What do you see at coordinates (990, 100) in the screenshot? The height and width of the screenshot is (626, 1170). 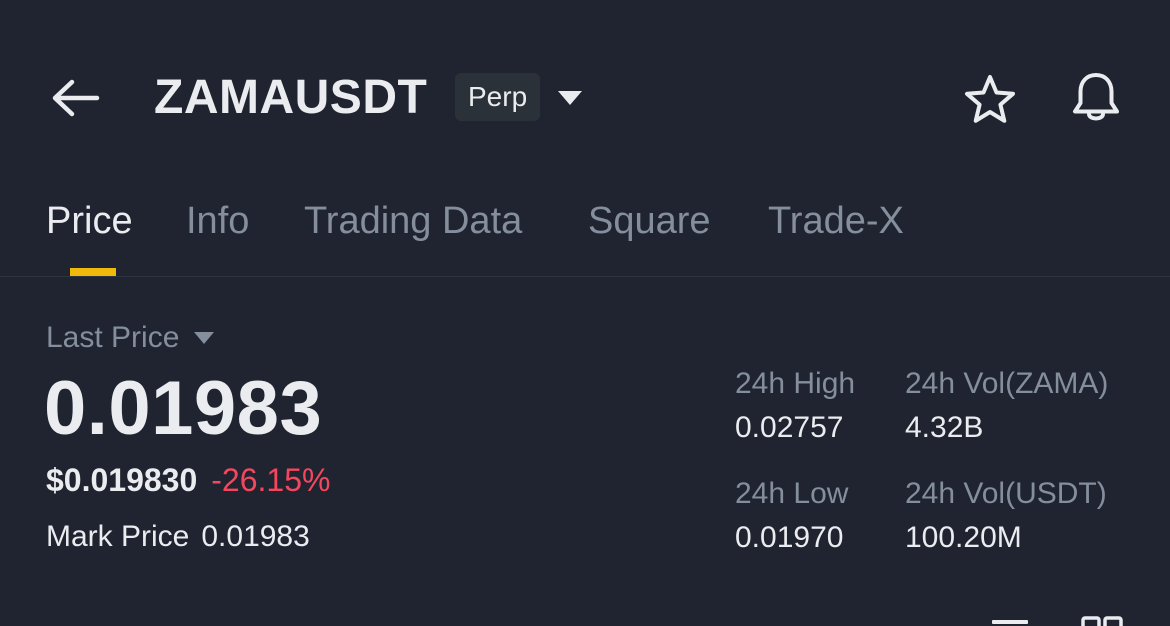 I see `star-icon` at bounding box center [990, 100].